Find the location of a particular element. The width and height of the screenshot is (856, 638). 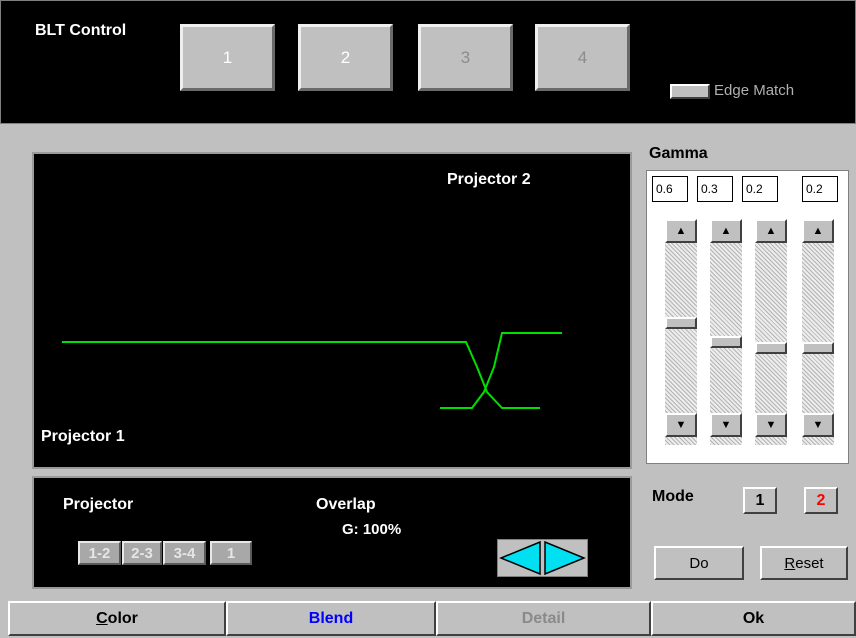

pair-2-3-button: 2-3 is located at coordinates (142, 553).